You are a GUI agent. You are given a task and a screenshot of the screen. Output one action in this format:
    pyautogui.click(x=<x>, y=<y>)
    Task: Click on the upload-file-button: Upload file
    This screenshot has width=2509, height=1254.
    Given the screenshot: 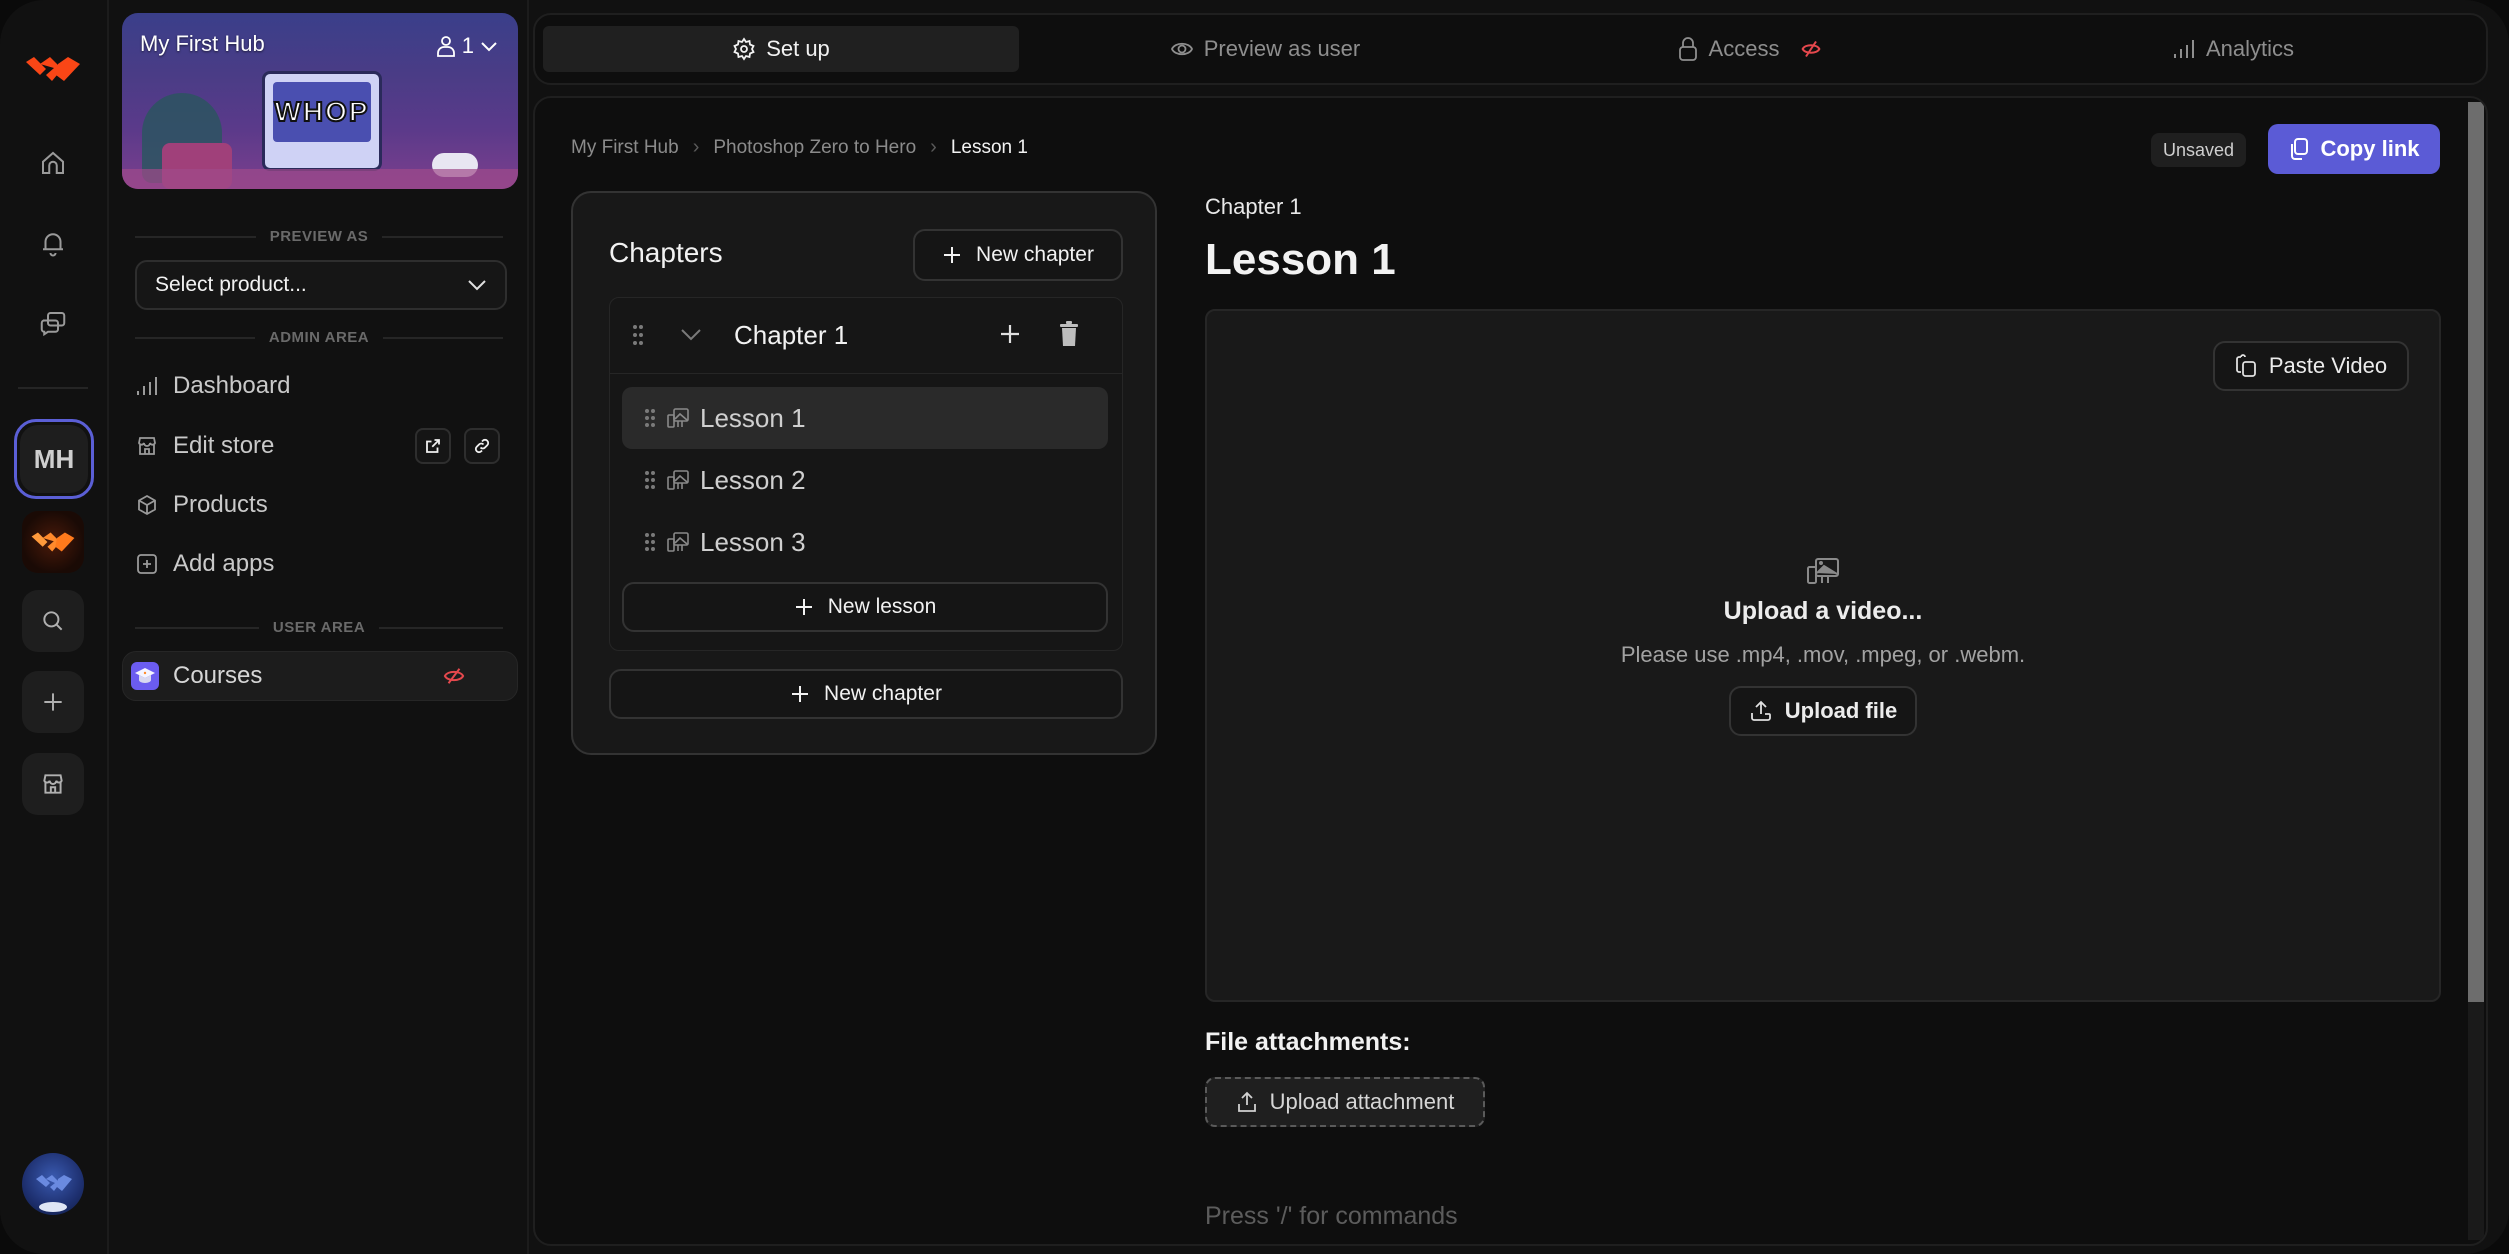 What is the action you would take?
    pyautogui.click(x=1823, y=711)
    